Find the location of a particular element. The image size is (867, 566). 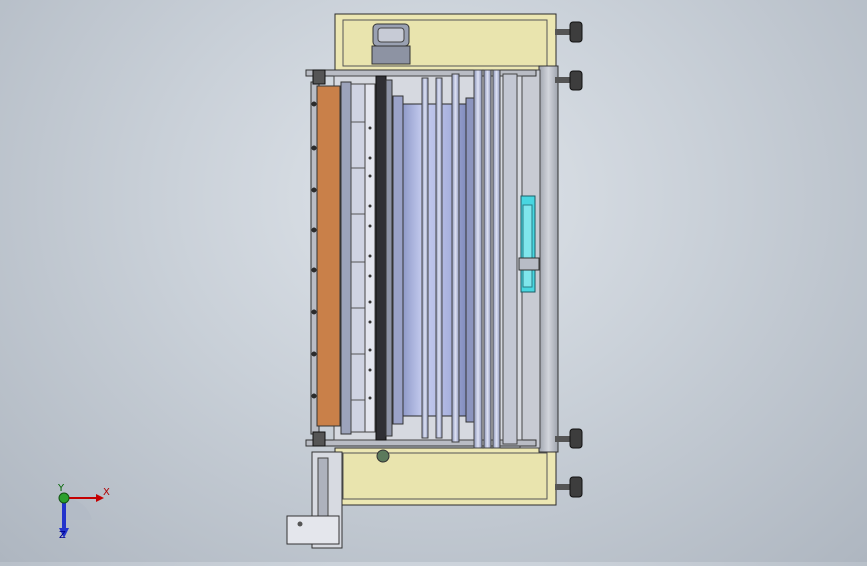

main-roller is located at coordinates (433, 260).